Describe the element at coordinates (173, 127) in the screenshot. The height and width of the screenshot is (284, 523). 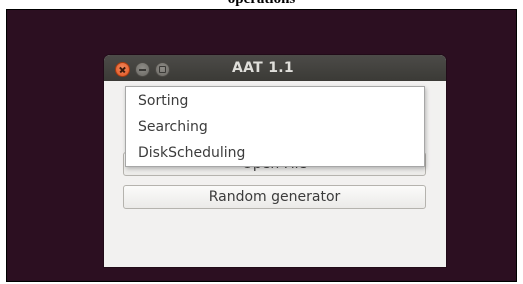
I see `menu-item-searching: Searching` at that location.